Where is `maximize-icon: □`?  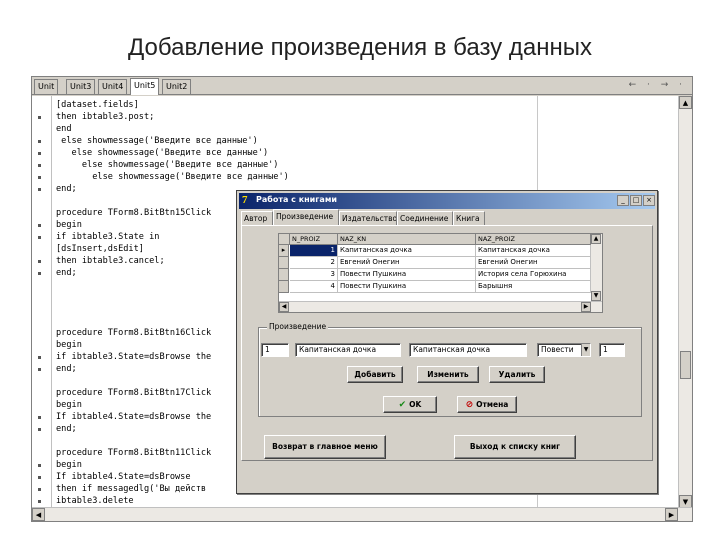 maximize-icon: □ is located at coordinates (636, 200).